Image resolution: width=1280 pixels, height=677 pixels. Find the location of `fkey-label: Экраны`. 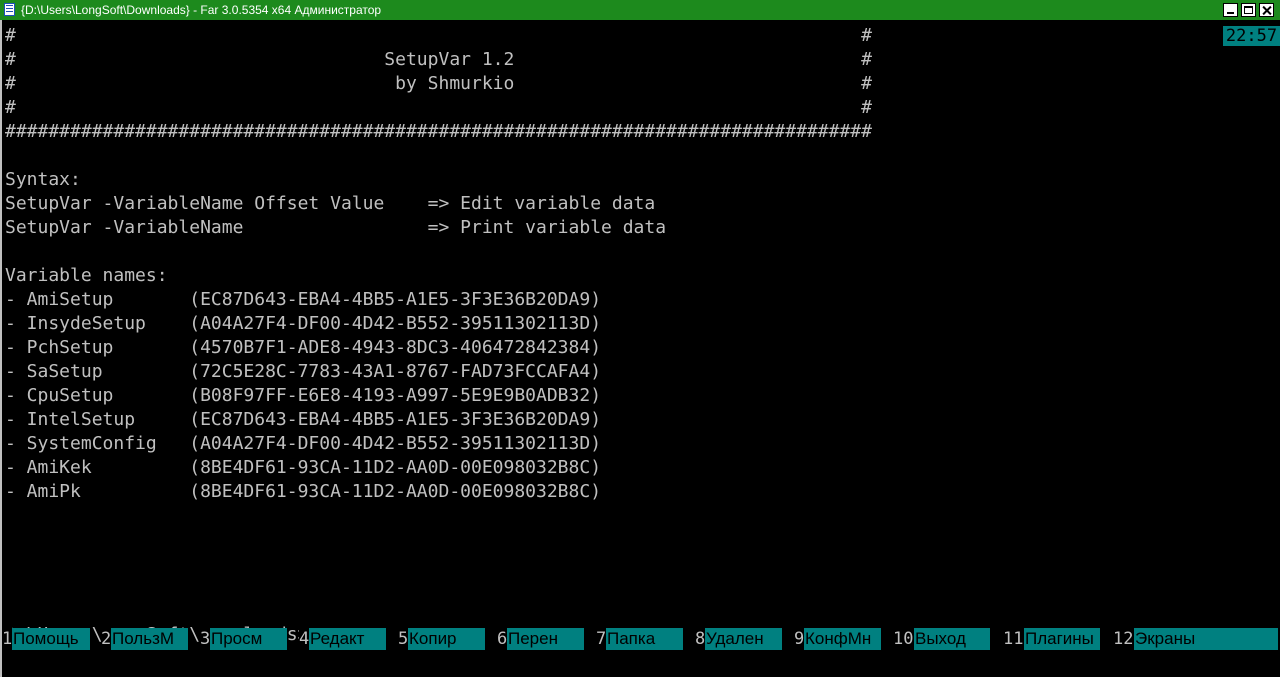

fkey-label: Экраны is located at coordinates (1206, 639).